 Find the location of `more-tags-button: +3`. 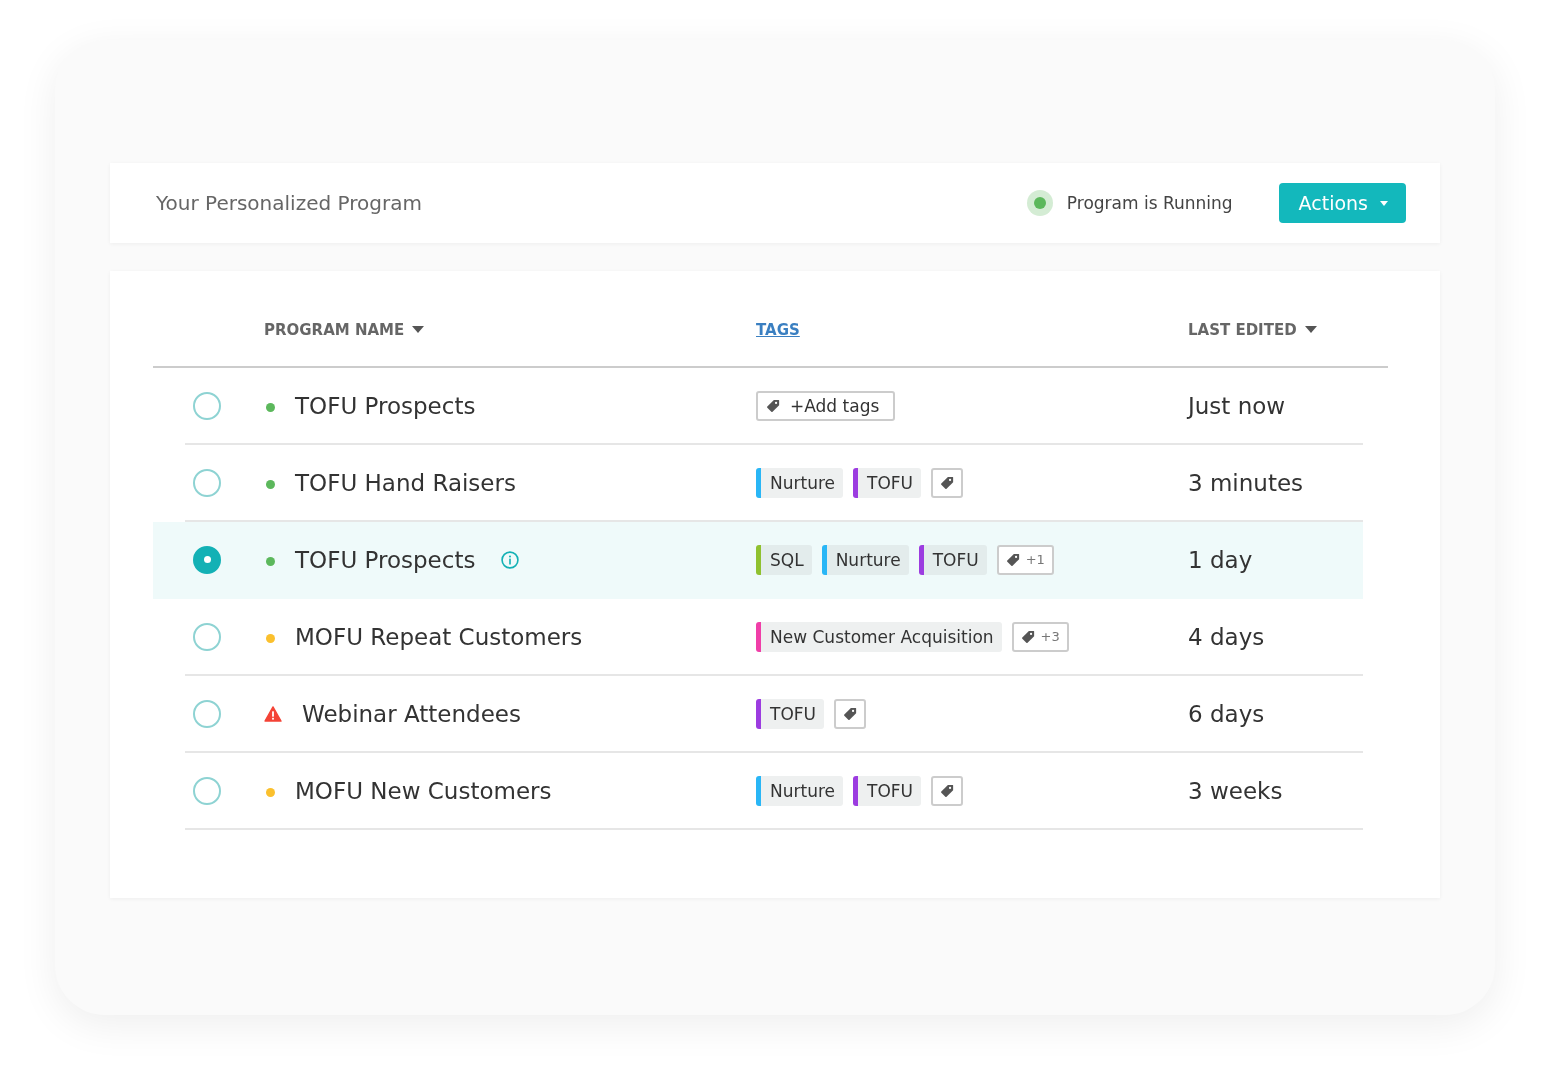

more-tags-button: +3 is located at coordinates (1040, 636).